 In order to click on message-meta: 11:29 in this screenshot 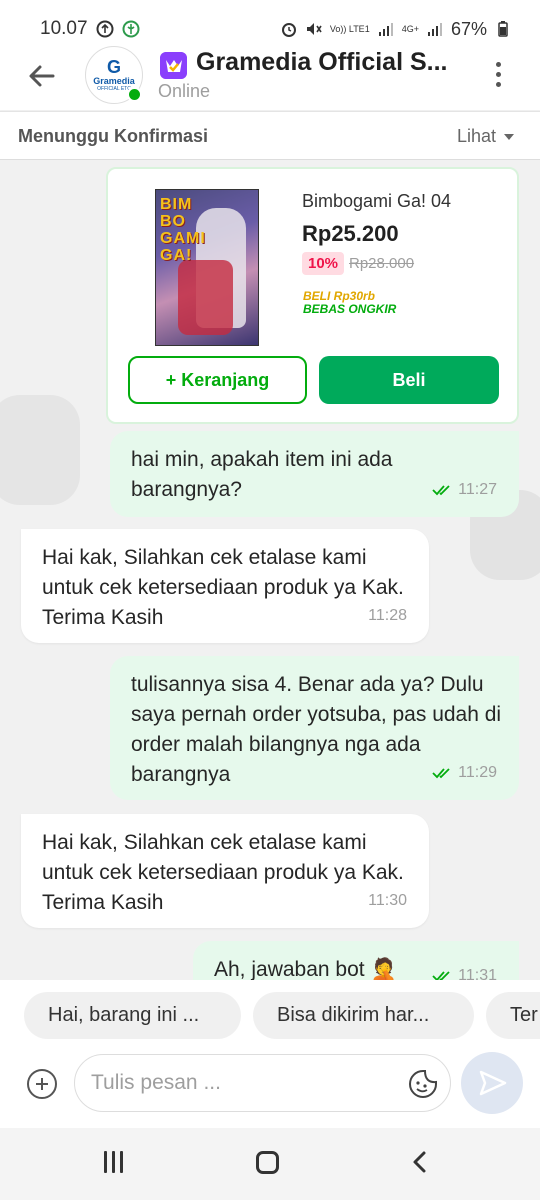, I will do `click(464, 773)`.